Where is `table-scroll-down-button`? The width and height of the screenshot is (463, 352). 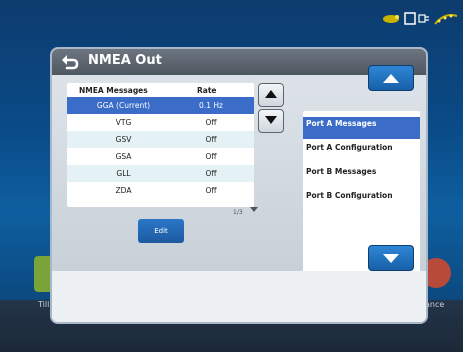 table-scroll-down-button is located at coordinates (271, 121).